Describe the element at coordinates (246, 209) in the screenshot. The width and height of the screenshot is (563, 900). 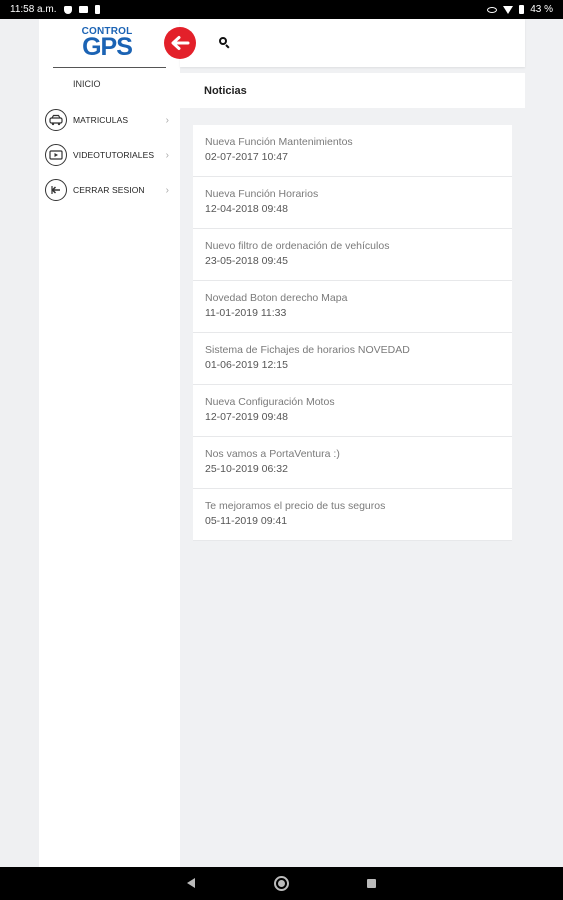
I see `news-date: 12-04-2018 09:48` at that location.